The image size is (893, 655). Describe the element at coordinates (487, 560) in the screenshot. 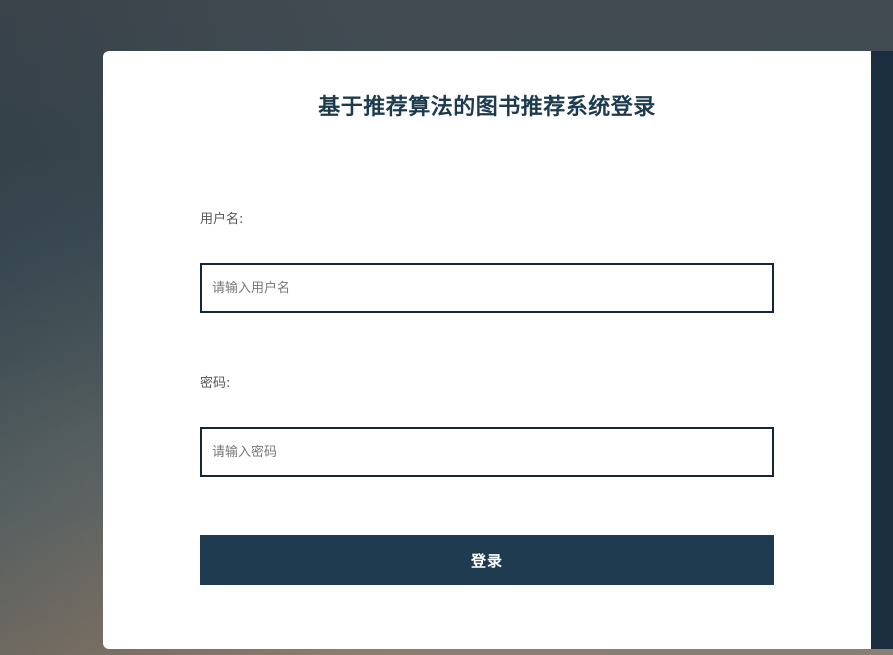

I see `login-button: 登录` at that location.